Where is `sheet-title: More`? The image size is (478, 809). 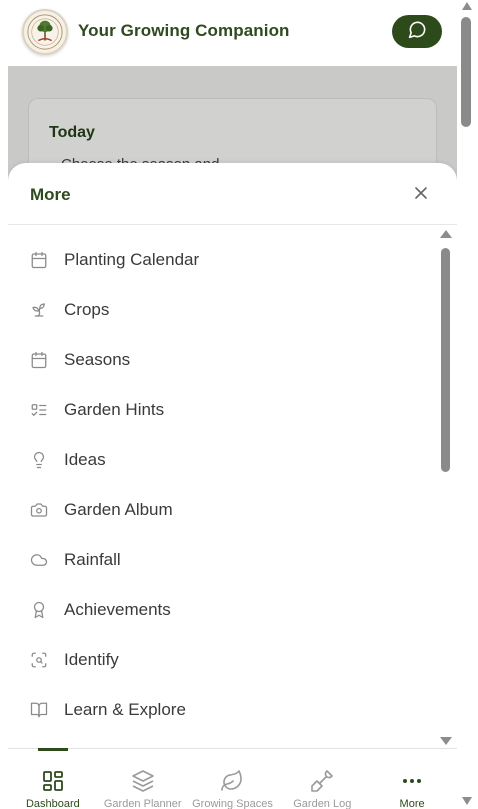
sheet-title: More is located at coordinates (50, 194).